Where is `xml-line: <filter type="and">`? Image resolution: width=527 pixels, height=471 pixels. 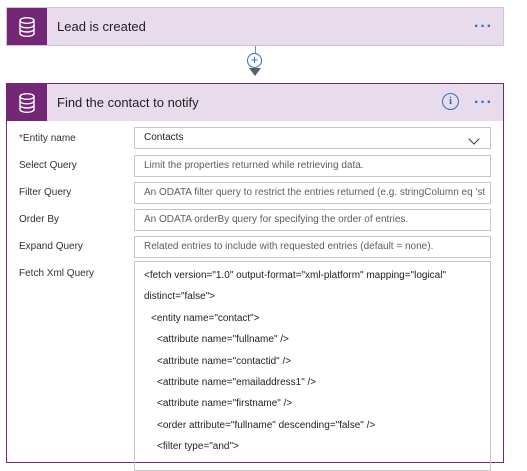 xml-line: <filter type="and"> is located at coordinates (198, 447).